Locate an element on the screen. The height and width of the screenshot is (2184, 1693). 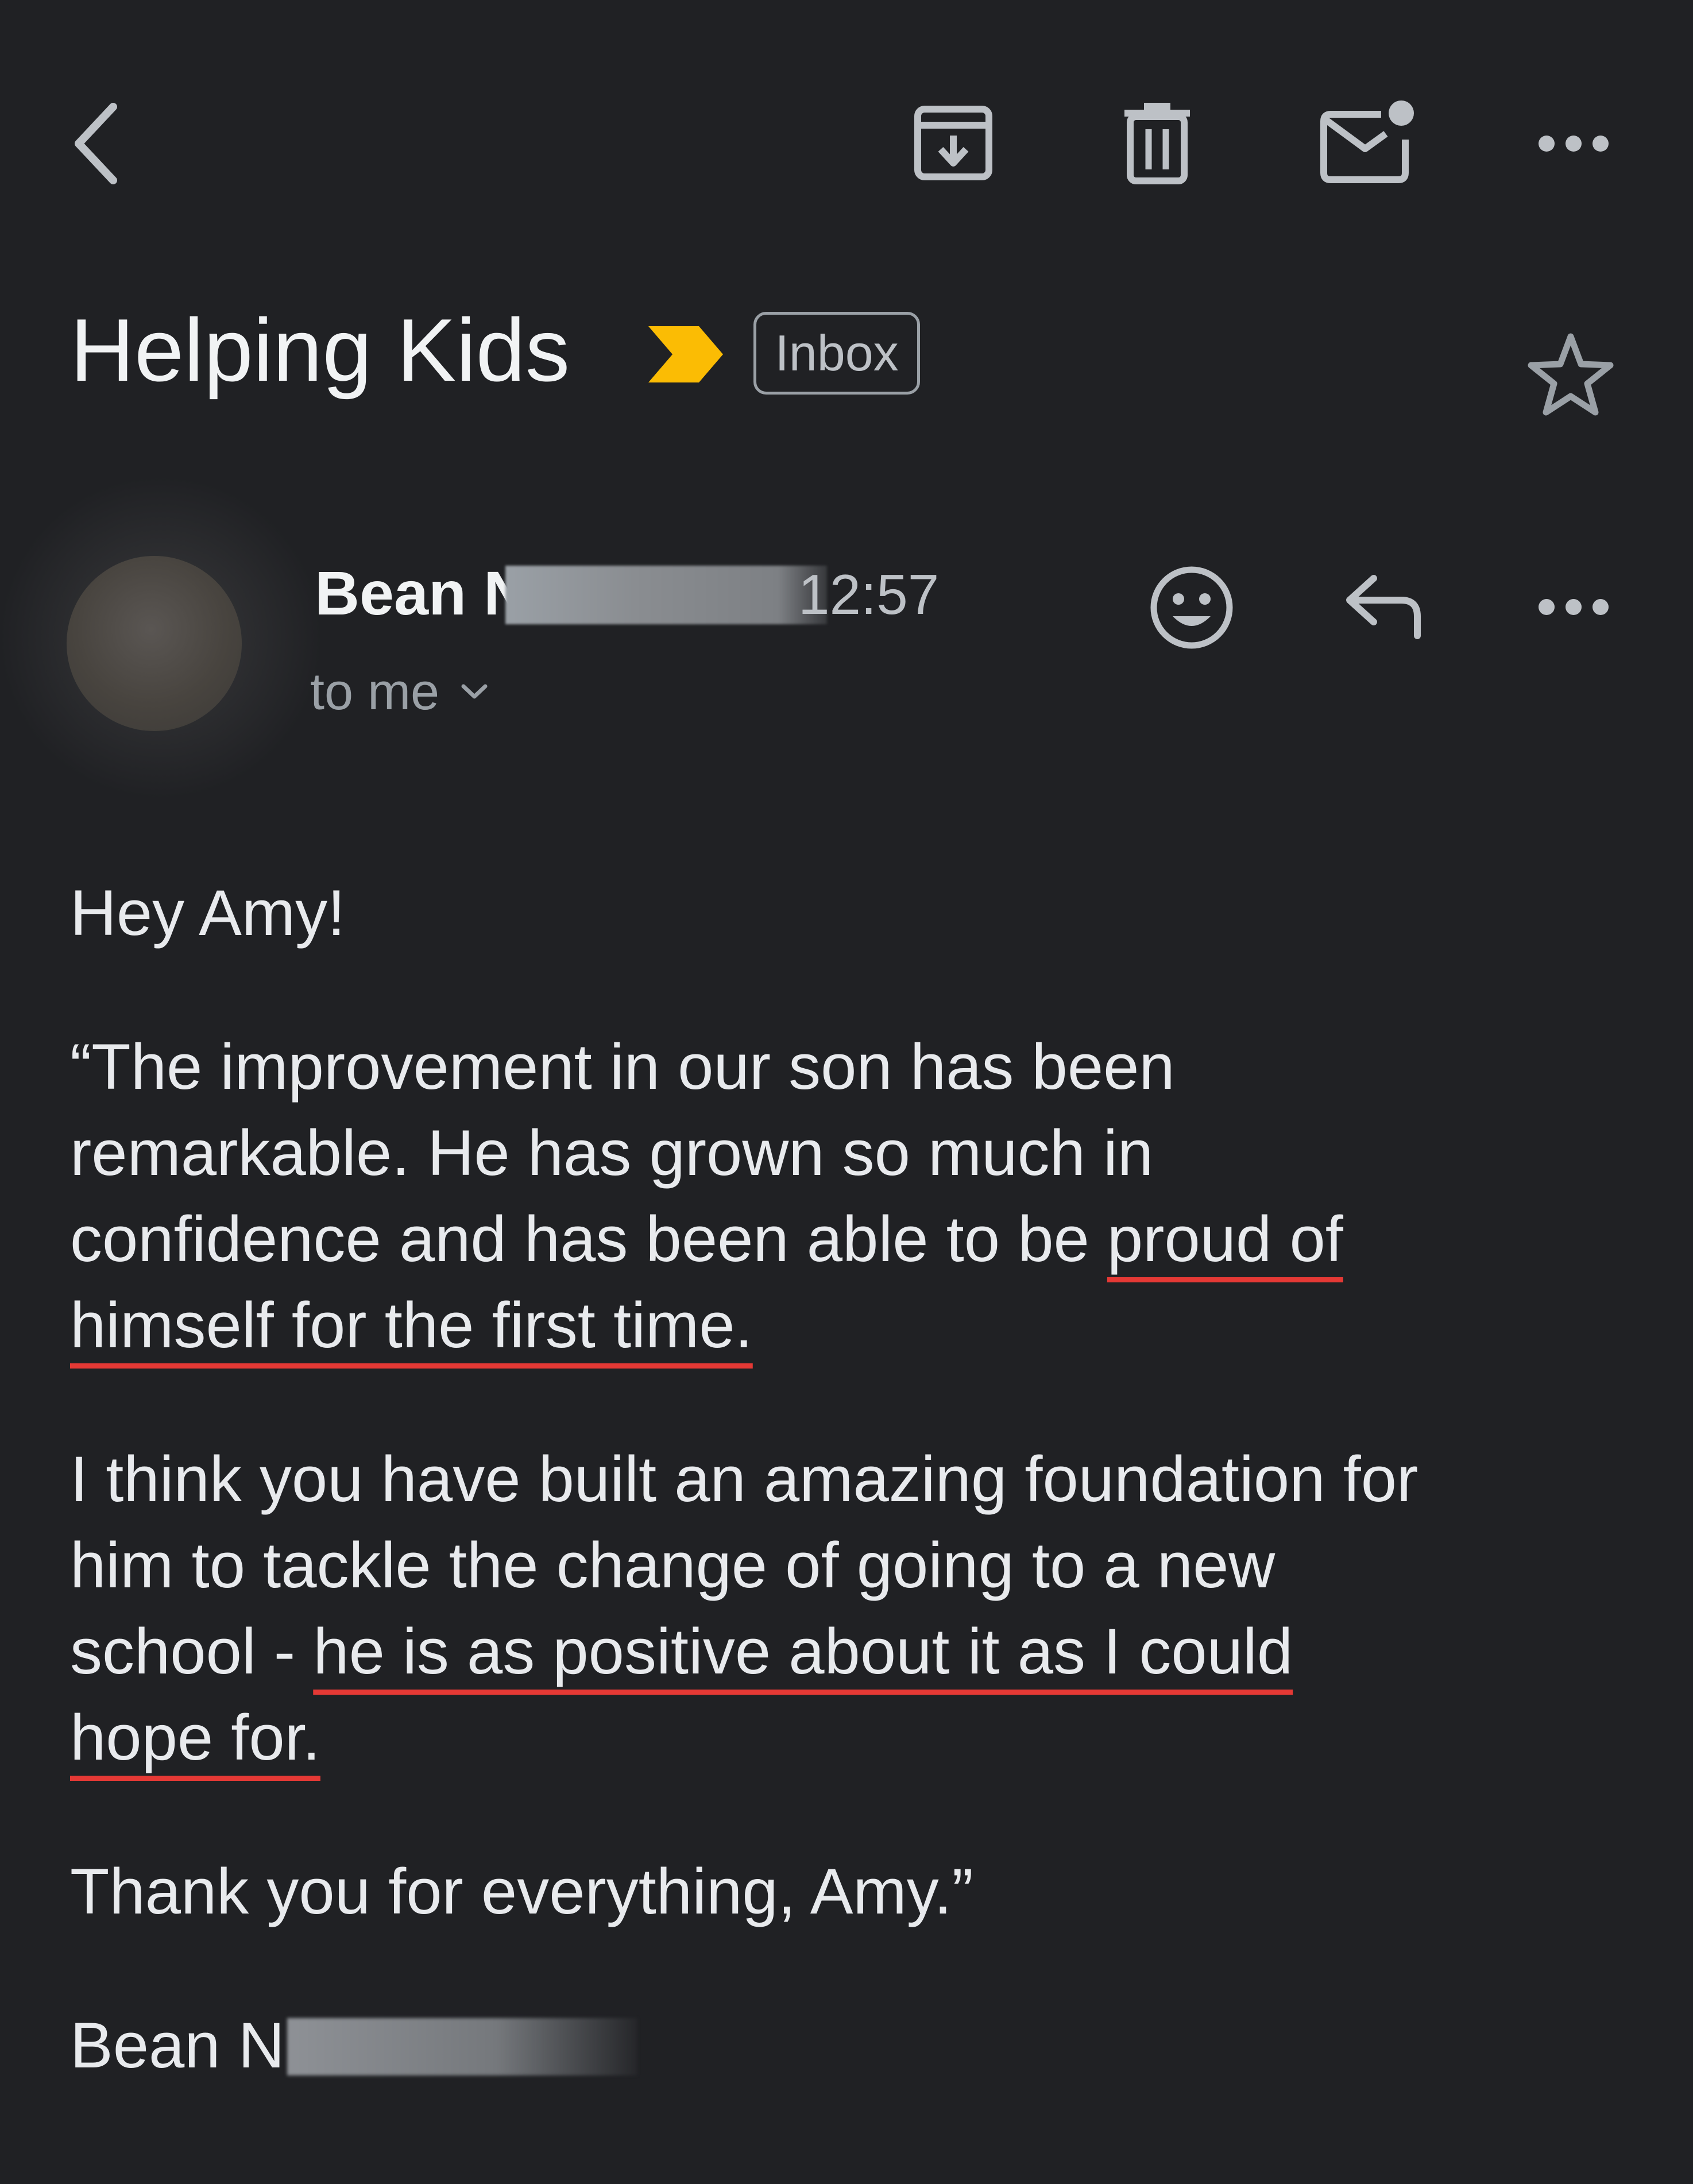
mark-unread-button is located at coordinates (1366, 142).